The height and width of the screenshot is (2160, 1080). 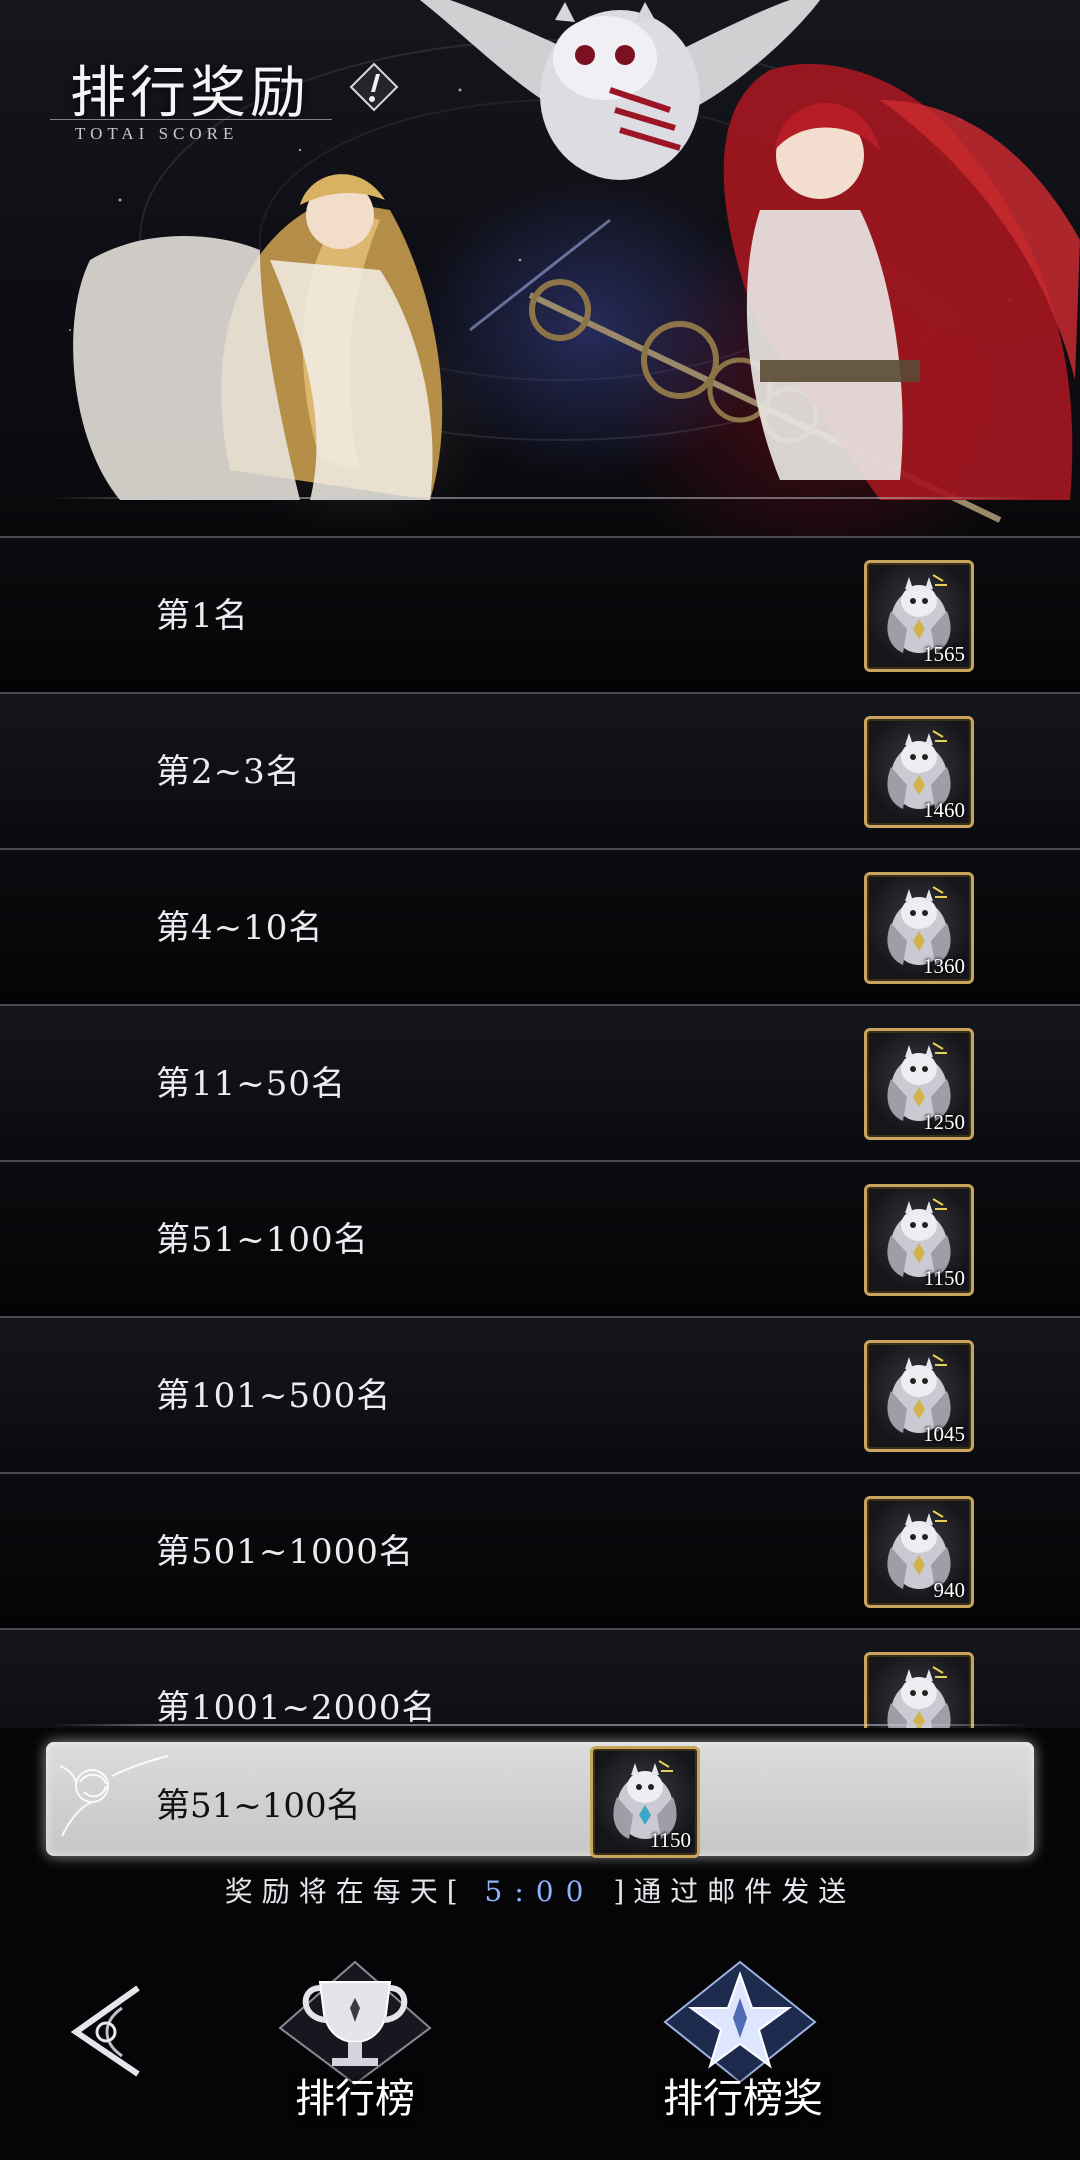 I want to click on rank-range: 第11~50名, so click(x=251, y=1084).